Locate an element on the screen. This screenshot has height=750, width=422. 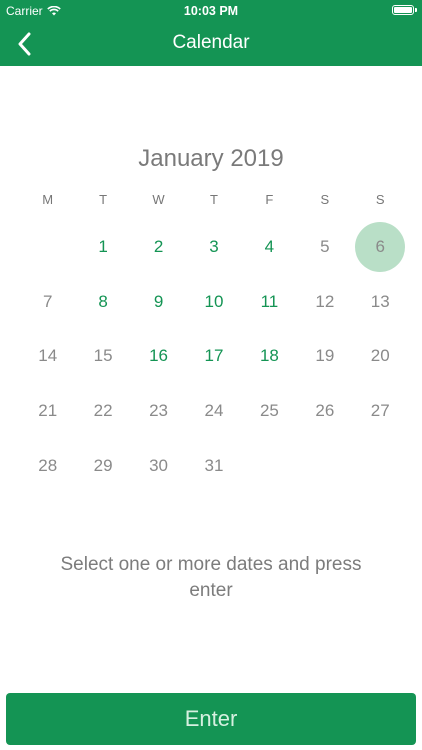
weekday-header: MTWTFSS is located at coordinates (214, 199).